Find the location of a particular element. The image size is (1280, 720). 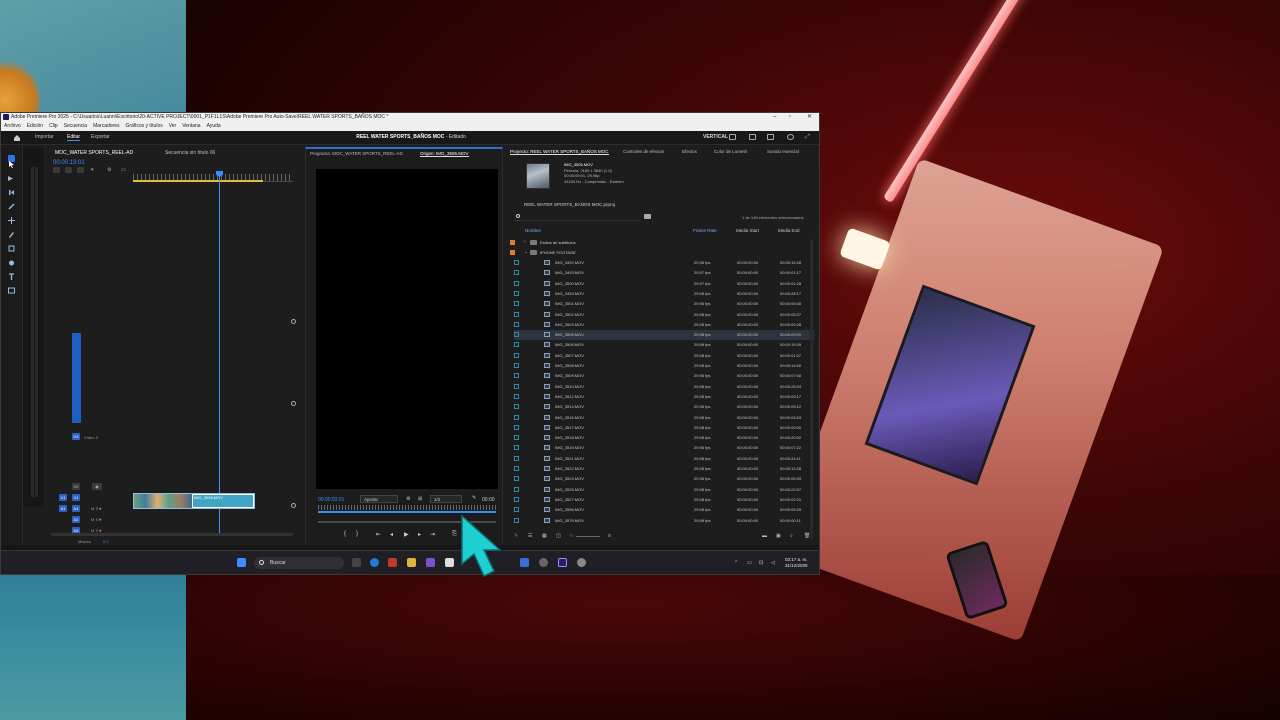

app-icon-red is located at coordinates (392, 562).